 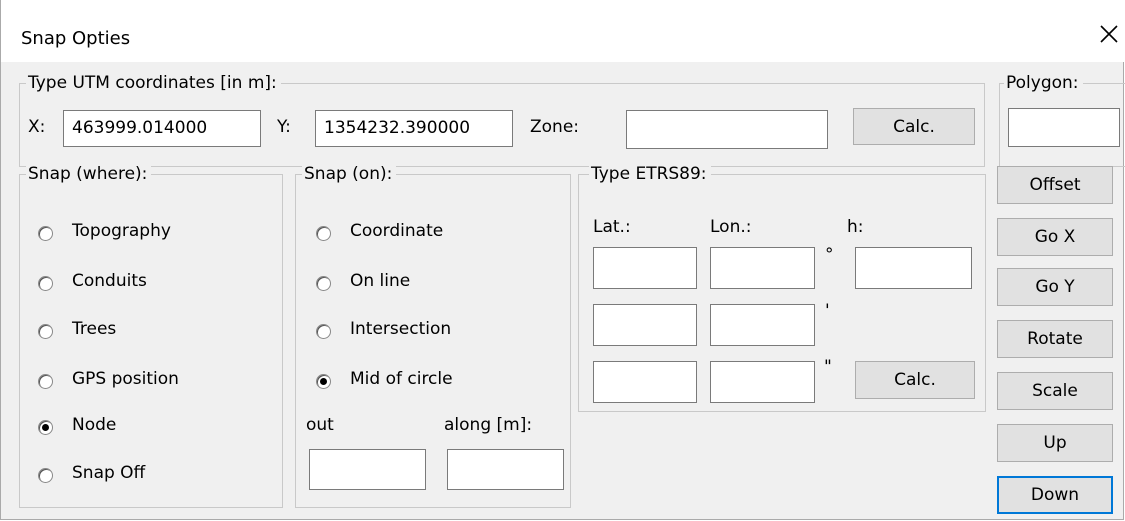 What do you see at coordinates (555, 127) in the screenshot?
I see `zone-label: Zone:` at bounding box center [555, 127].